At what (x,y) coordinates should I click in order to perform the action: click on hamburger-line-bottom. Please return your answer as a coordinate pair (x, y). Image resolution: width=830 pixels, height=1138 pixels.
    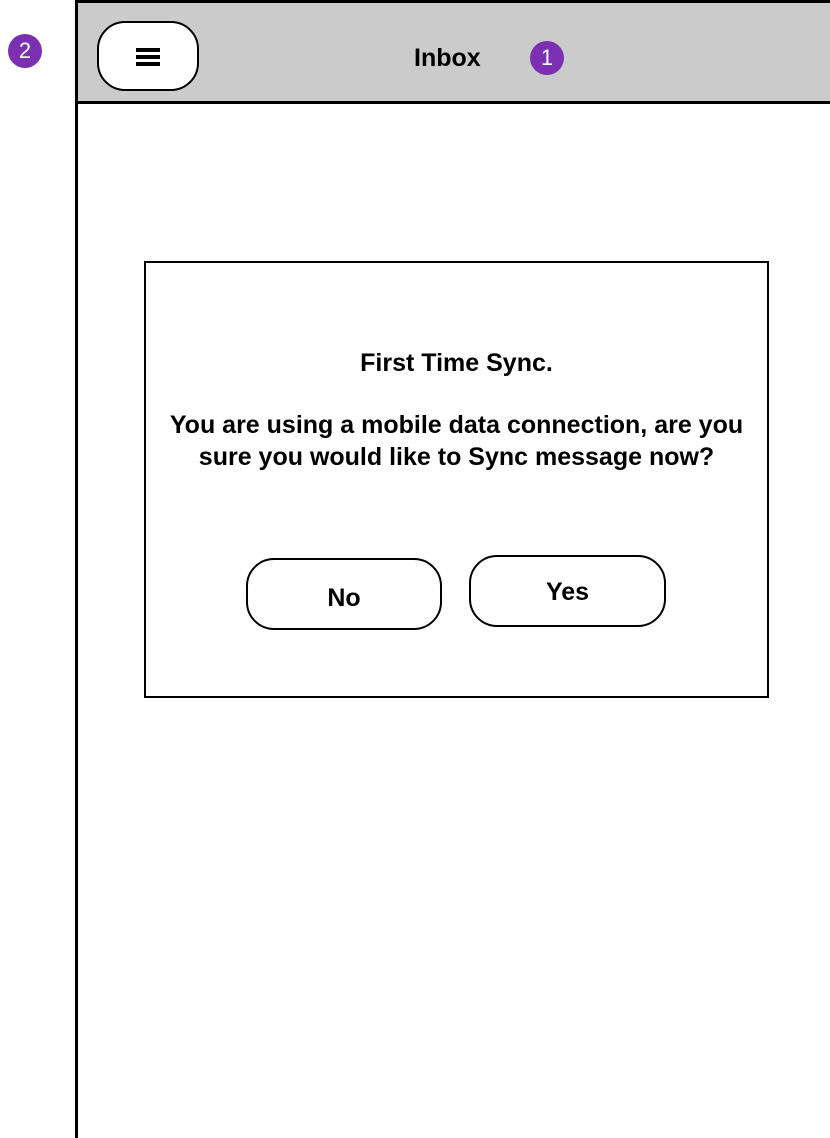
    Looking at the image, I should click on (148, 64).